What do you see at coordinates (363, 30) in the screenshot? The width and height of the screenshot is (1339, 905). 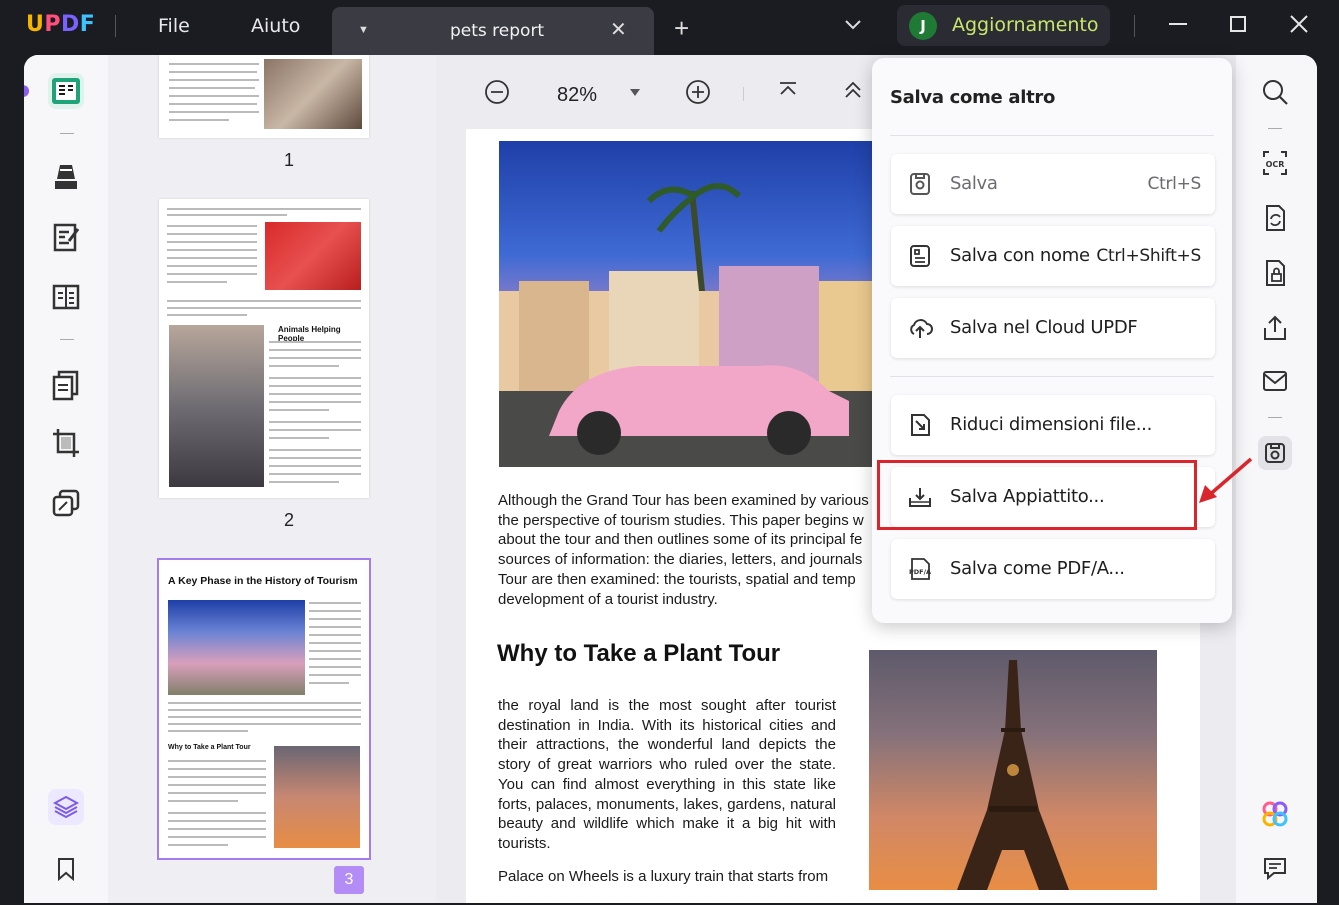 I see `tab-menu-icon: ▼` at bounding box center [363, 30].